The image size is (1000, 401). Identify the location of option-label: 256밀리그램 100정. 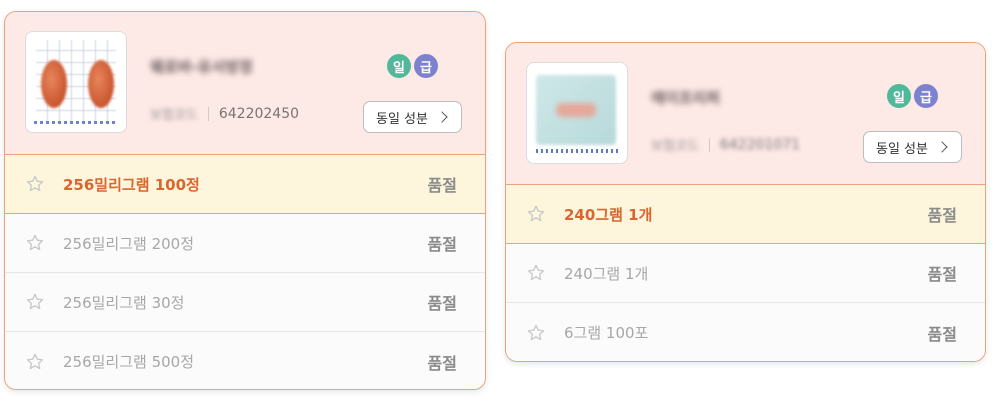
(131, 184).